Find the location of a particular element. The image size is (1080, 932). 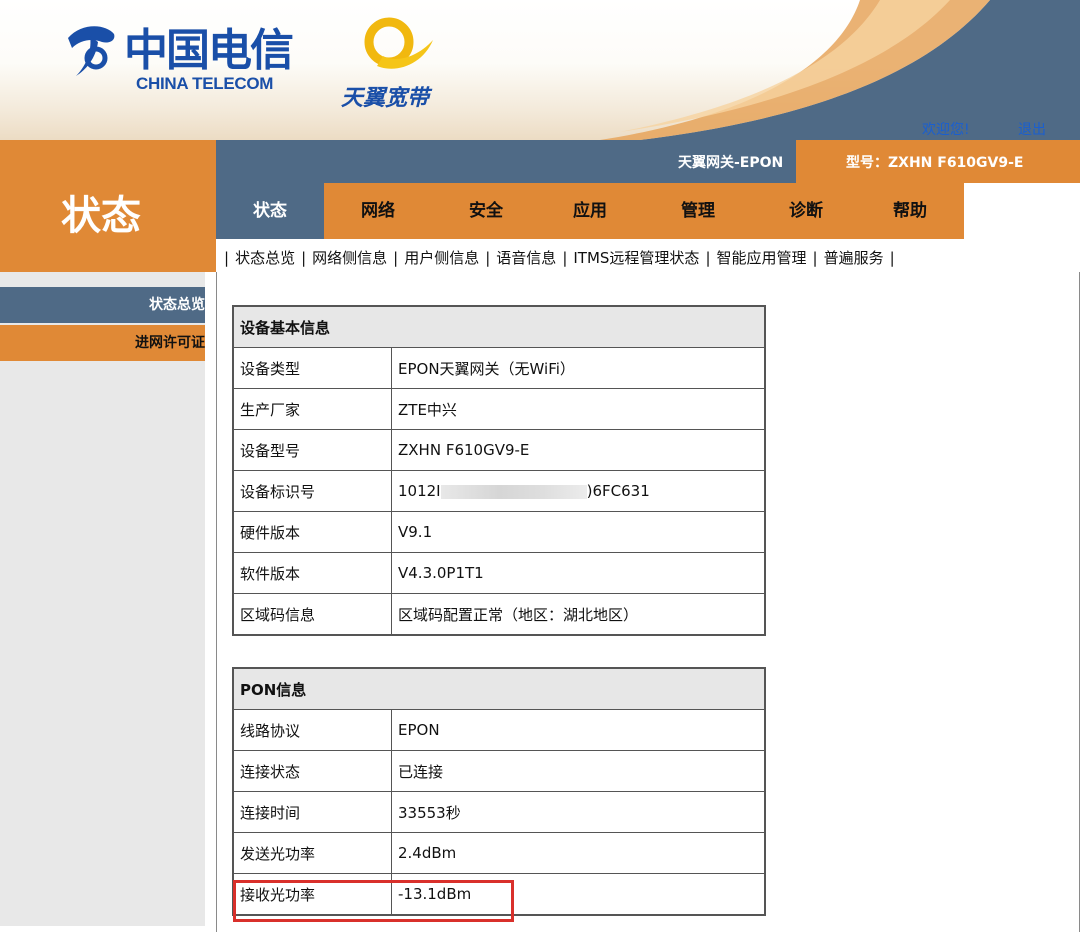

tab-bar-end is located at coordinates (1022, 211).